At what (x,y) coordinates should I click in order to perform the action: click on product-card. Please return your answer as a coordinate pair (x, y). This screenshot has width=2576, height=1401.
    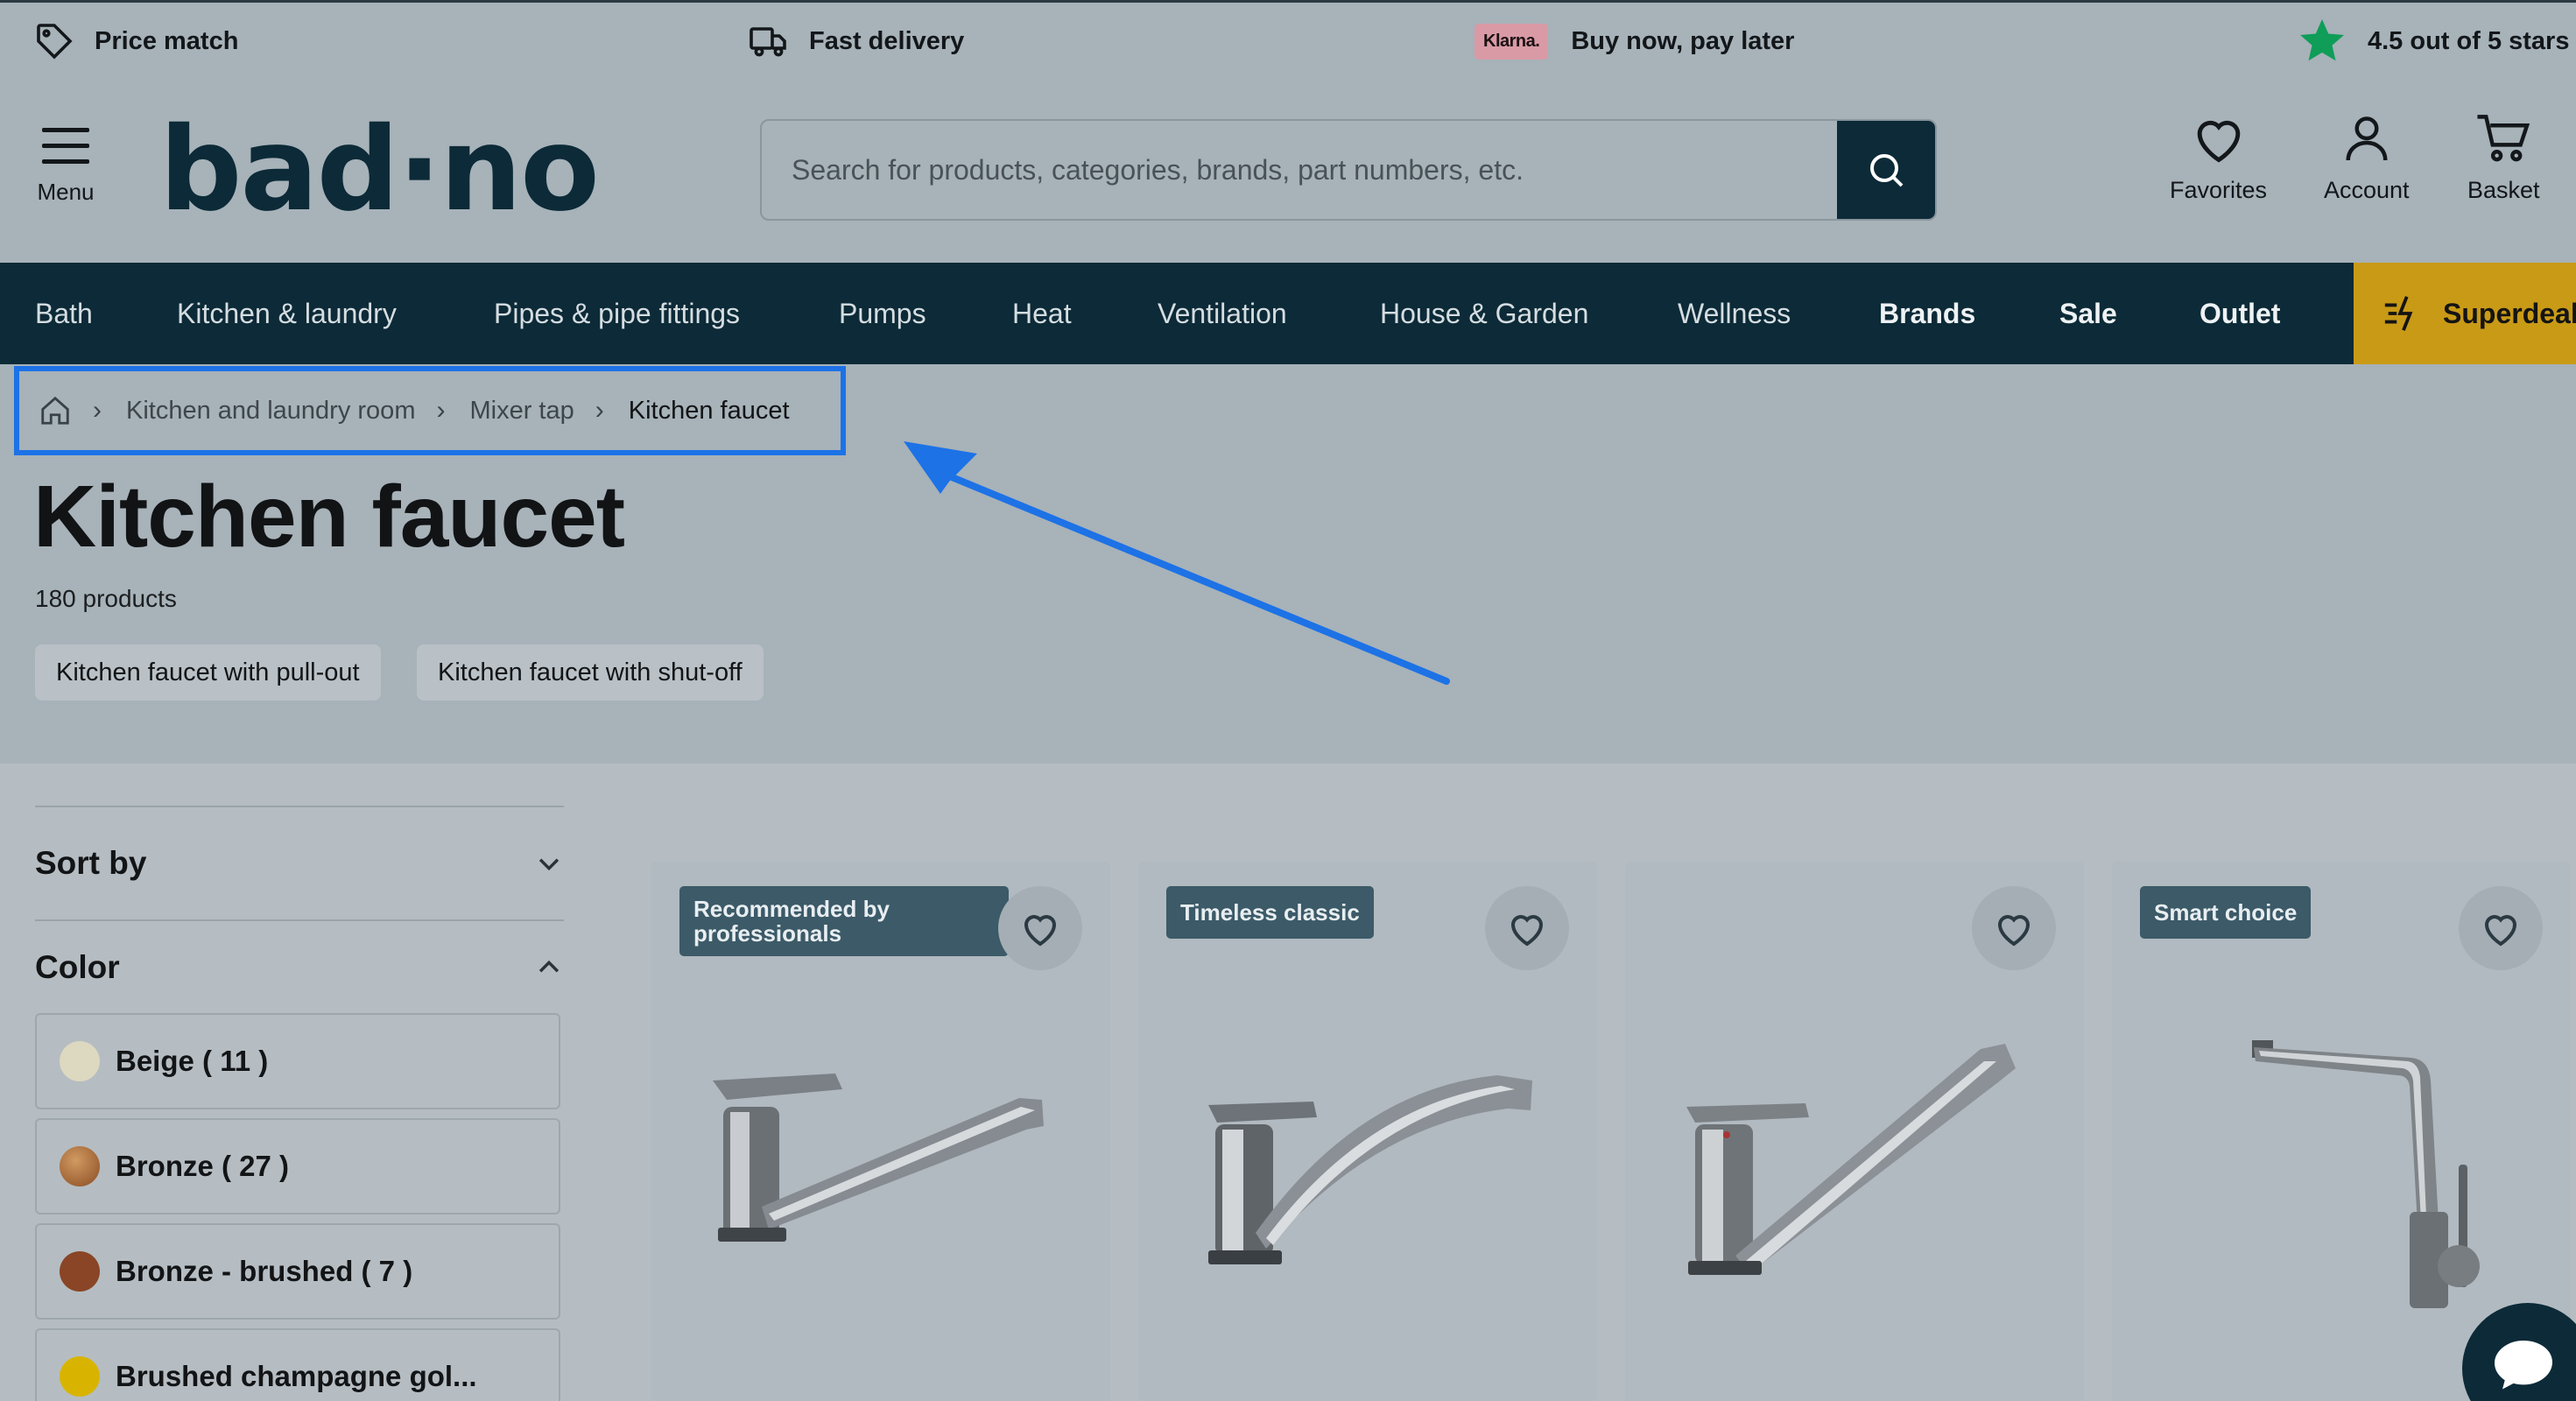
    Looking at the image, I should click on (1854, 1132).